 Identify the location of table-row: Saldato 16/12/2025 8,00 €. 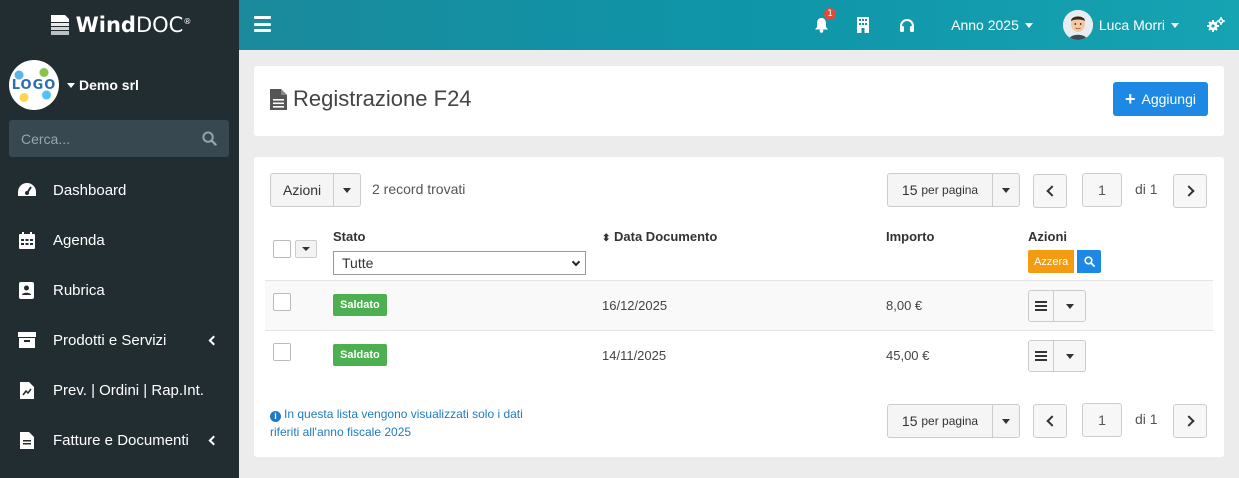
(739, 305).